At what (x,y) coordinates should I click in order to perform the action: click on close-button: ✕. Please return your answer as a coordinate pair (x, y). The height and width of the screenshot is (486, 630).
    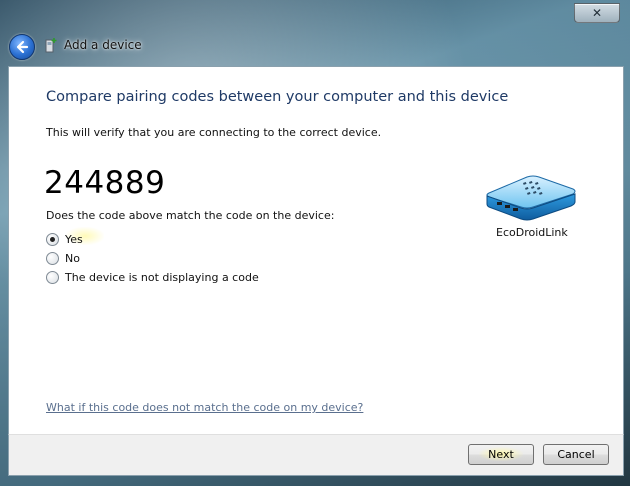
    Looking at the image, I should click on (597, 13).